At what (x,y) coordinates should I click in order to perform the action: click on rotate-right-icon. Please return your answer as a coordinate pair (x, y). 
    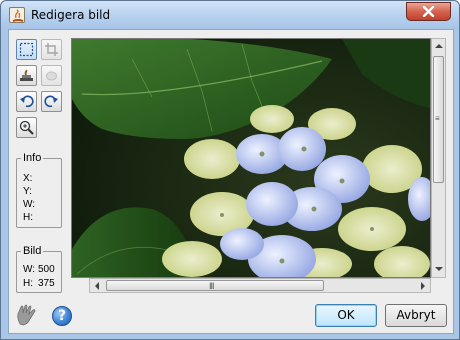
    Looking at the image, I should click on (51, 101).